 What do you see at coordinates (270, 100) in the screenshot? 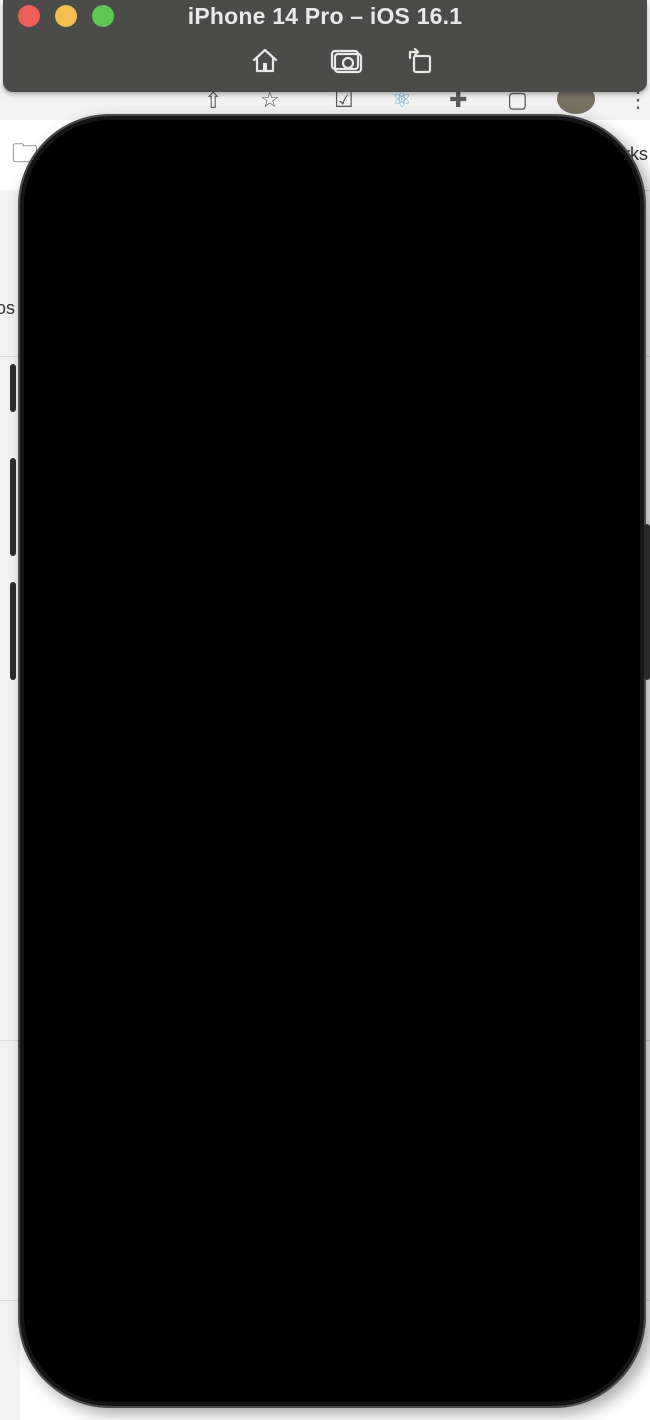
I see `star-icon: ☆` at bounding box center [270, 100].